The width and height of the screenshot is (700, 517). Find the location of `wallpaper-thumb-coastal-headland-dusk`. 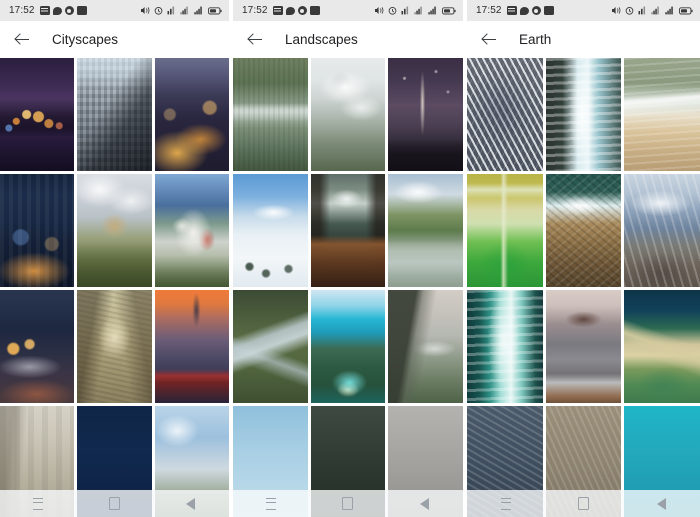

wallpaper-thumb-coastal-headland-dusk is located at coordinates (583, 346).